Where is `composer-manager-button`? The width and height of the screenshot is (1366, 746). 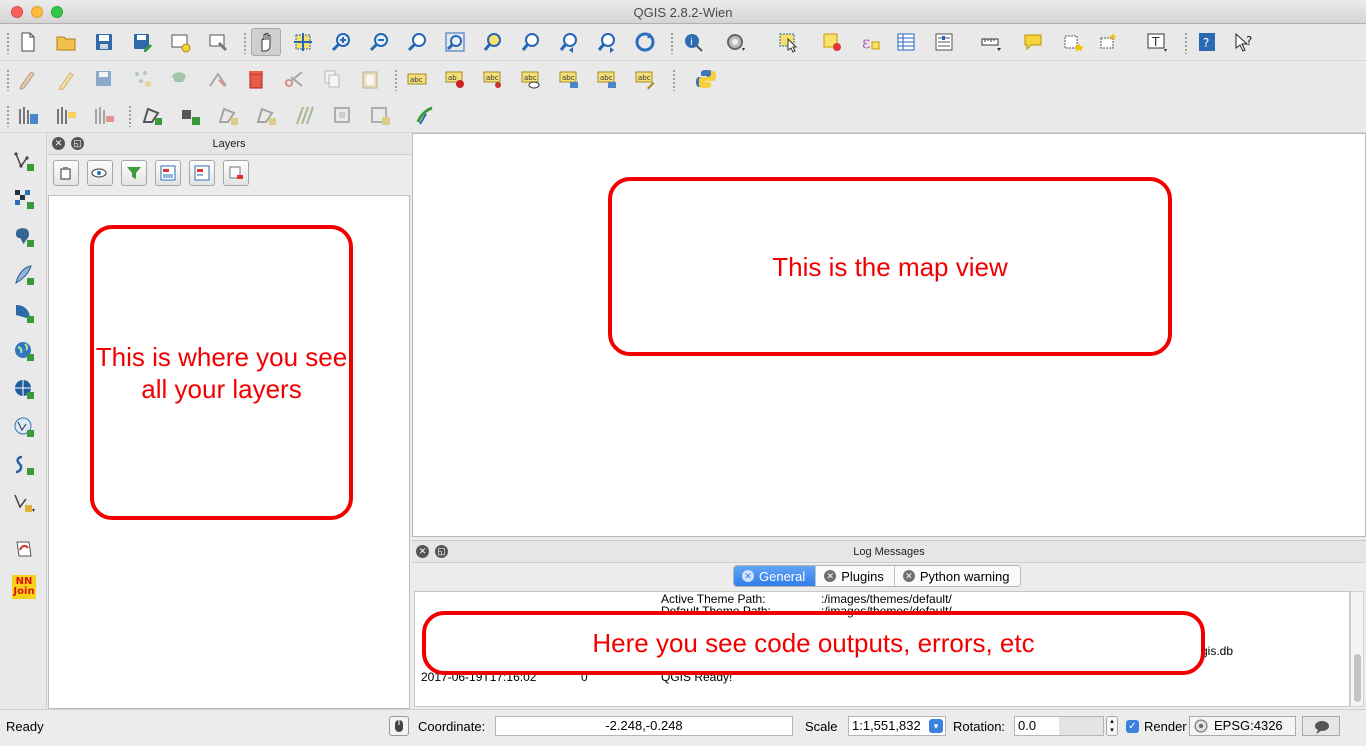 composer-manager-button is located at coordinates (218, 42).